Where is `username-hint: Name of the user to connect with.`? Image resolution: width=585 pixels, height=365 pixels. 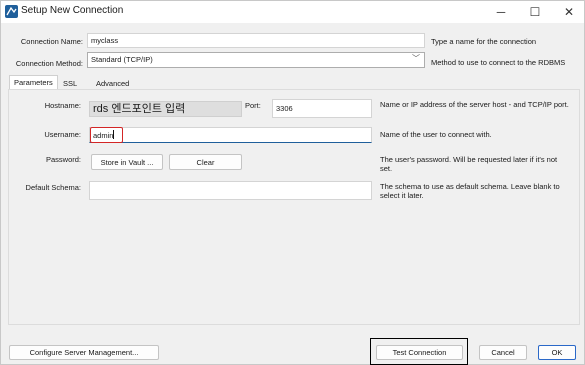 username-hint: Name of the user to connect with. is located at coordinates (436, 134).